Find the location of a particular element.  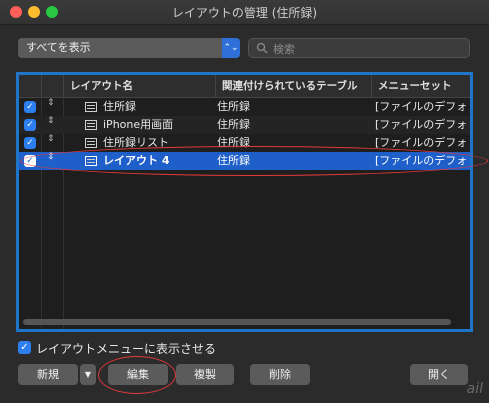

column-header-order is located at coordinates (52, 86).